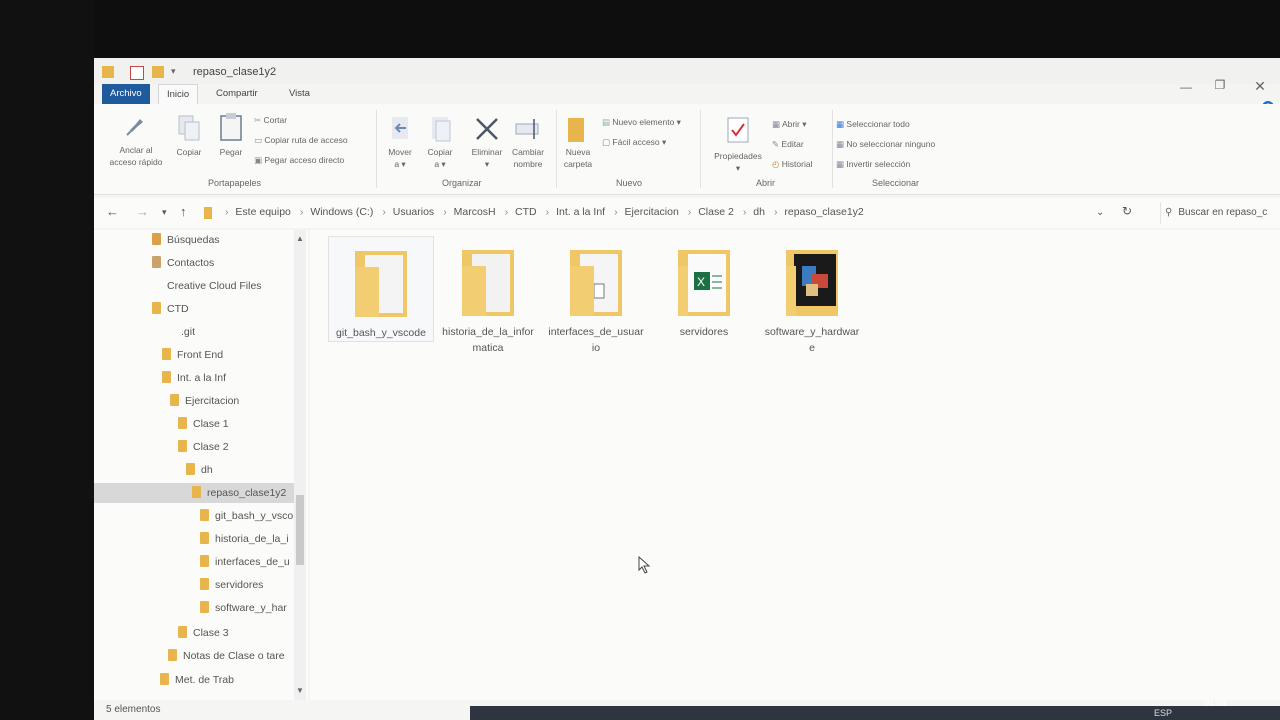 This screenshot has width=1280, height=720. Describe the element at coordinates (704, 288) in the screenshot. I see `file-item-servidores: X servidores` at that location.